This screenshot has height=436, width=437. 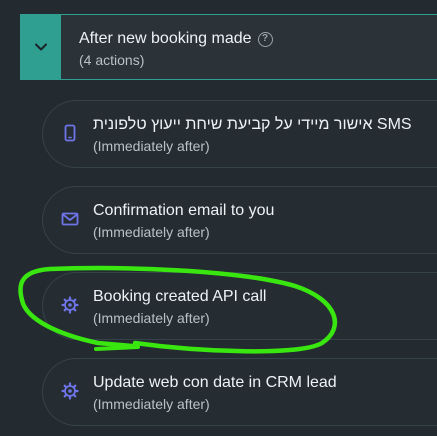 I want to click on chevron-down-icon, so click(x=41, y=47).